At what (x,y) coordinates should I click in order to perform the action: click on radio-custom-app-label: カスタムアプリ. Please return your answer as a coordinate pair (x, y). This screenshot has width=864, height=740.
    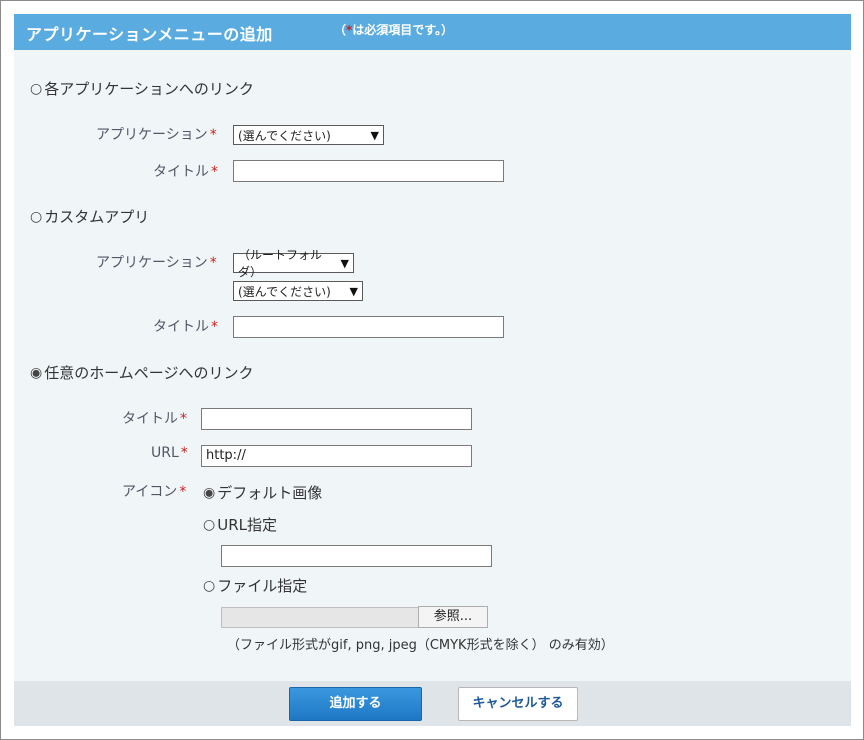
    Looking at the image, I should click on (97, 217).